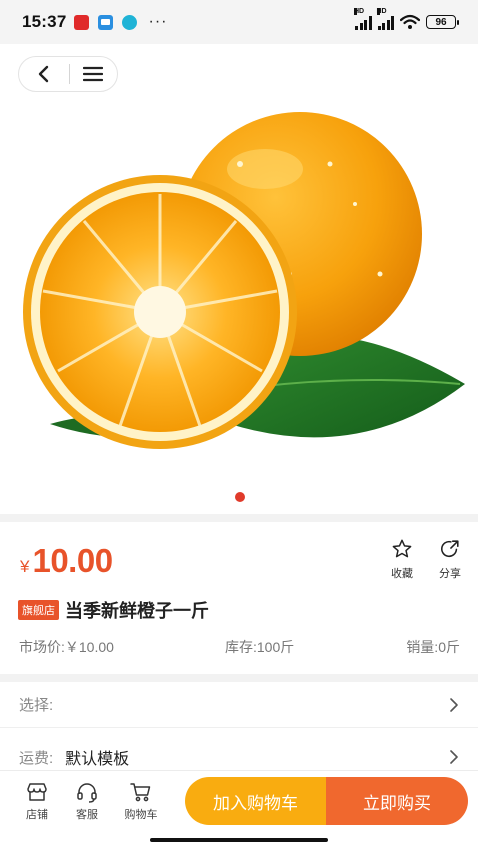 This screenshot has height=850, width=478. What do you see at coordinates (36, 758) in the screenshot?
I see `shipping-label: 运费:` at bounding box center [36, 758].